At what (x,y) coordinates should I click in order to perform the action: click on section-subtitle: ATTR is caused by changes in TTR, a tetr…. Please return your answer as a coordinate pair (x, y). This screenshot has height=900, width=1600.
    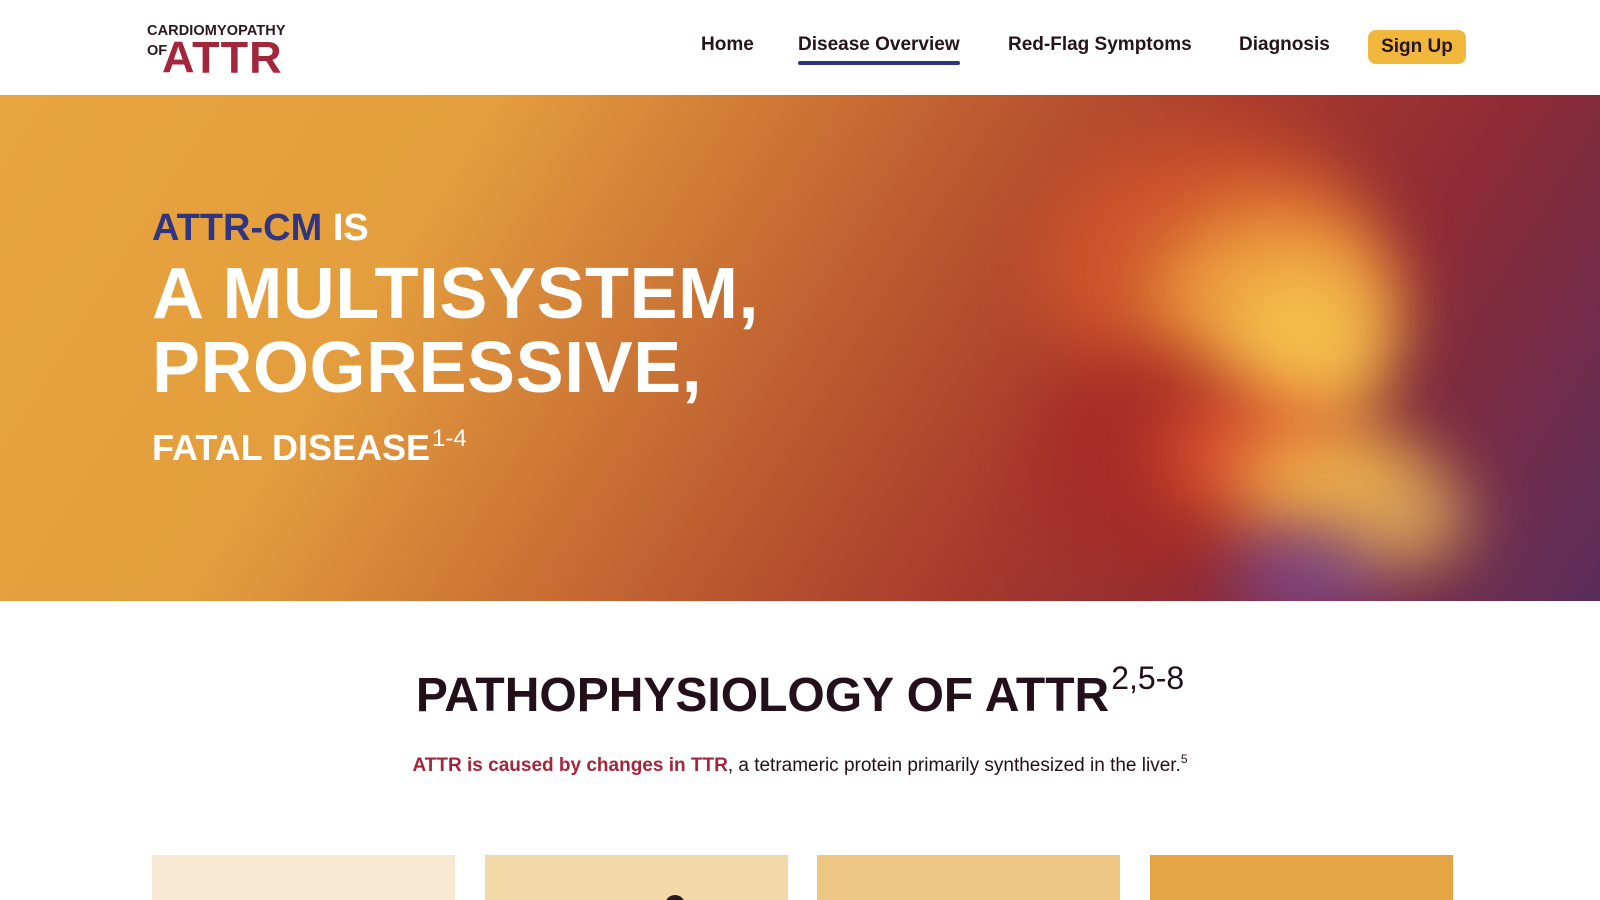
    Looking at the image, I should click on (800, 764).